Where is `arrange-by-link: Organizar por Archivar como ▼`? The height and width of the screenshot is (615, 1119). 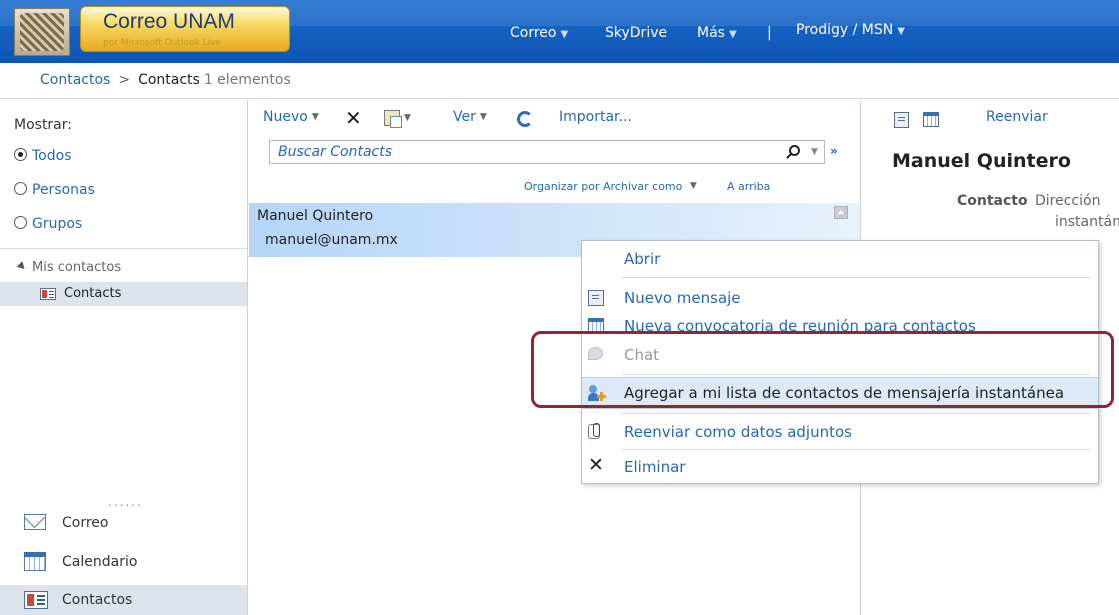
arrange-by-link: Organizar por Archivar como ▼ is located at coordinates (610, 186).